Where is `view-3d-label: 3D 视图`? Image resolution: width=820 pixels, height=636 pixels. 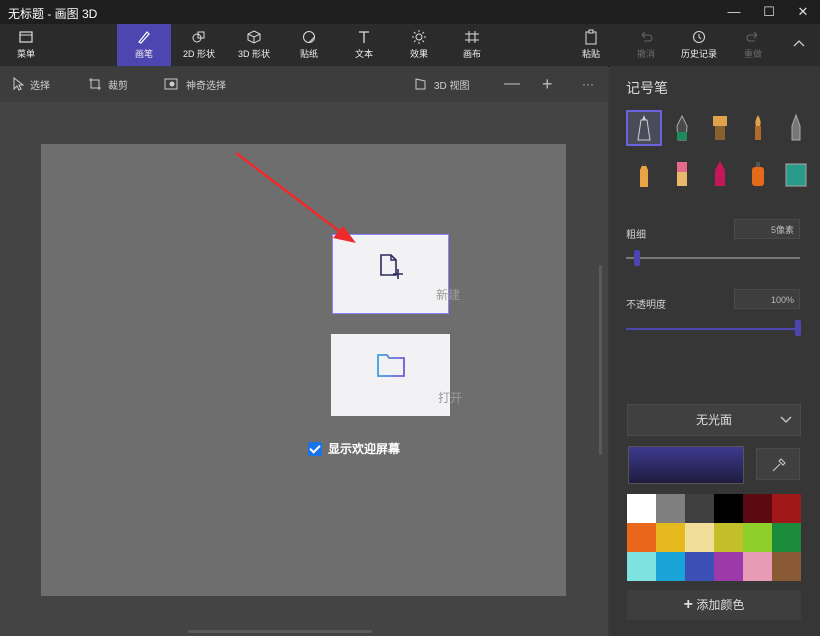 view-3d-label: 3D 视图 is located at coordinates (452, 86).